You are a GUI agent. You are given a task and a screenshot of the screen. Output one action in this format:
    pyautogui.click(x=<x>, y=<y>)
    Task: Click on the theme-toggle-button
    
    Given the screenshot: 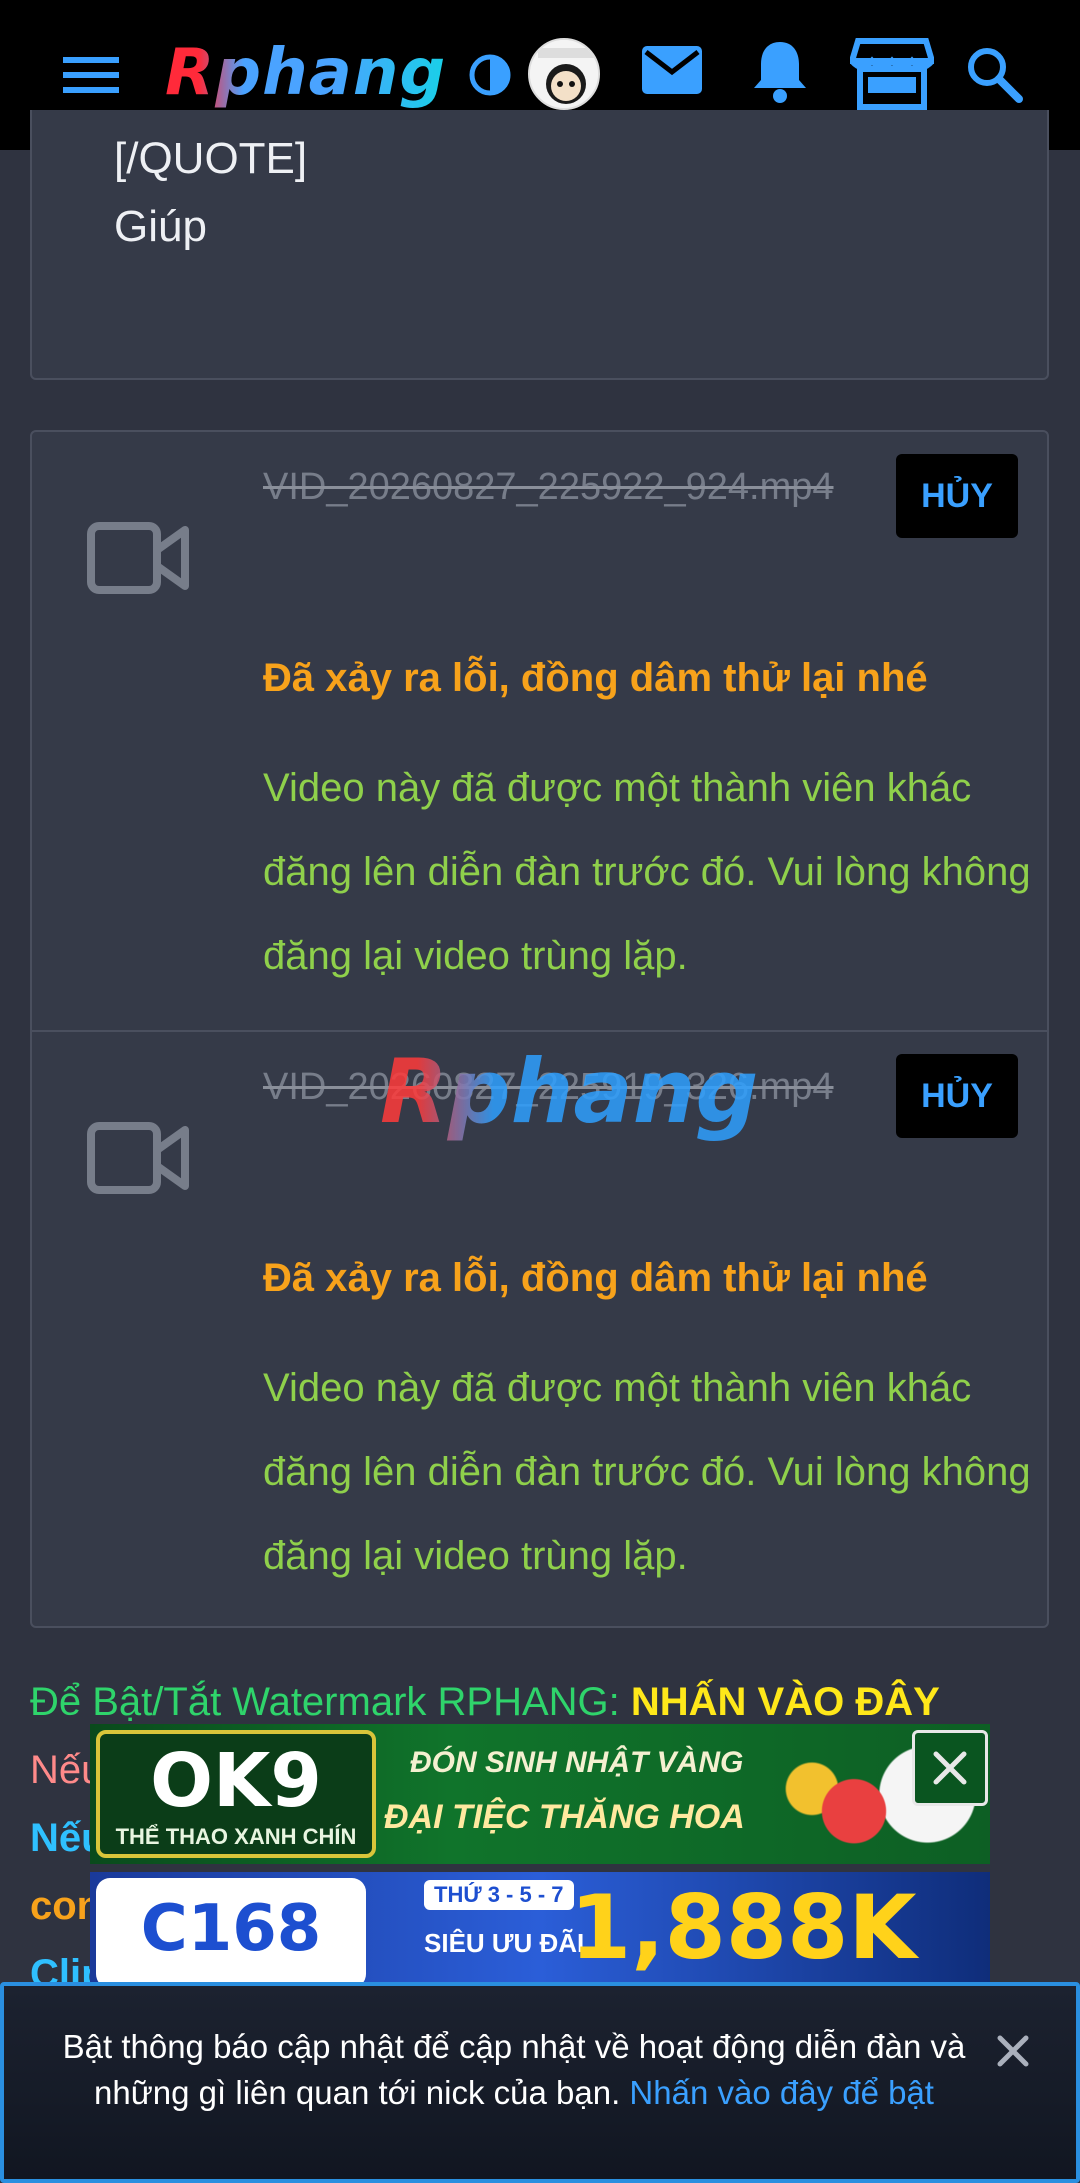 What is the action you would take?
    pyautogui.click(x=490, y=75)
    